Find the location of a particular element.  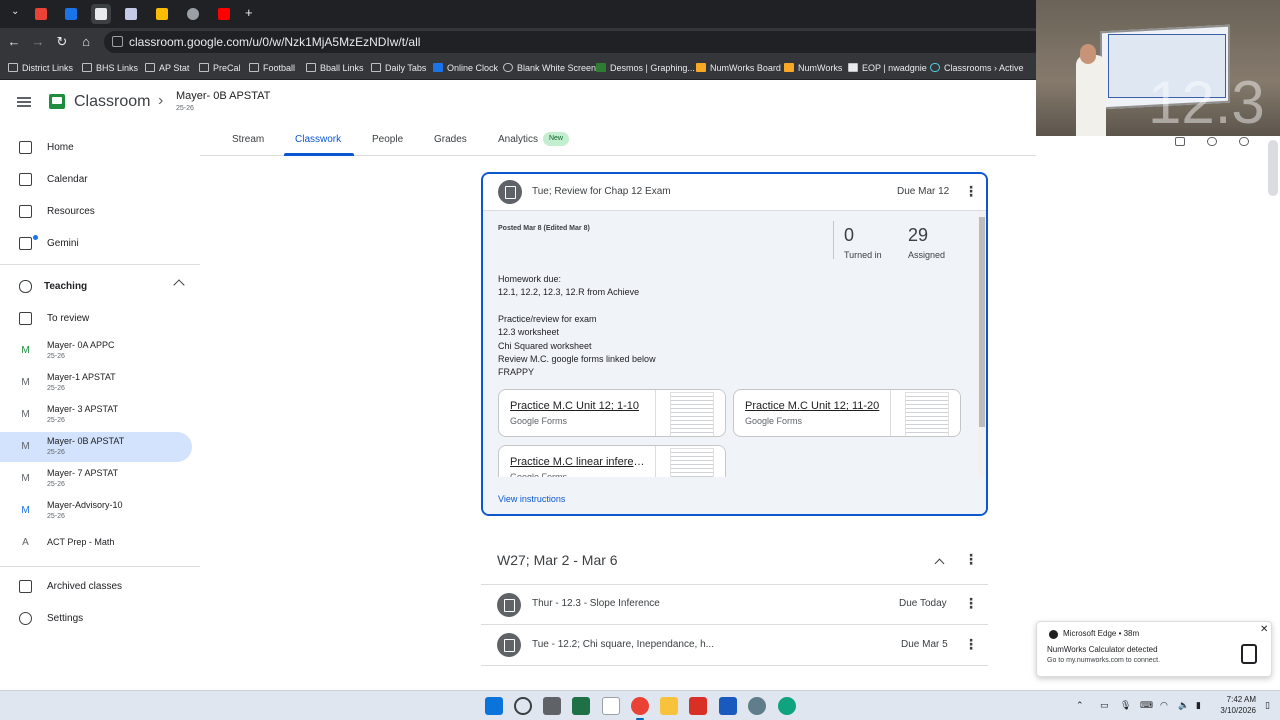

classwork-item: Thur - 12.3 - Slope Inference Due Today is located at coordinates (734, 604).